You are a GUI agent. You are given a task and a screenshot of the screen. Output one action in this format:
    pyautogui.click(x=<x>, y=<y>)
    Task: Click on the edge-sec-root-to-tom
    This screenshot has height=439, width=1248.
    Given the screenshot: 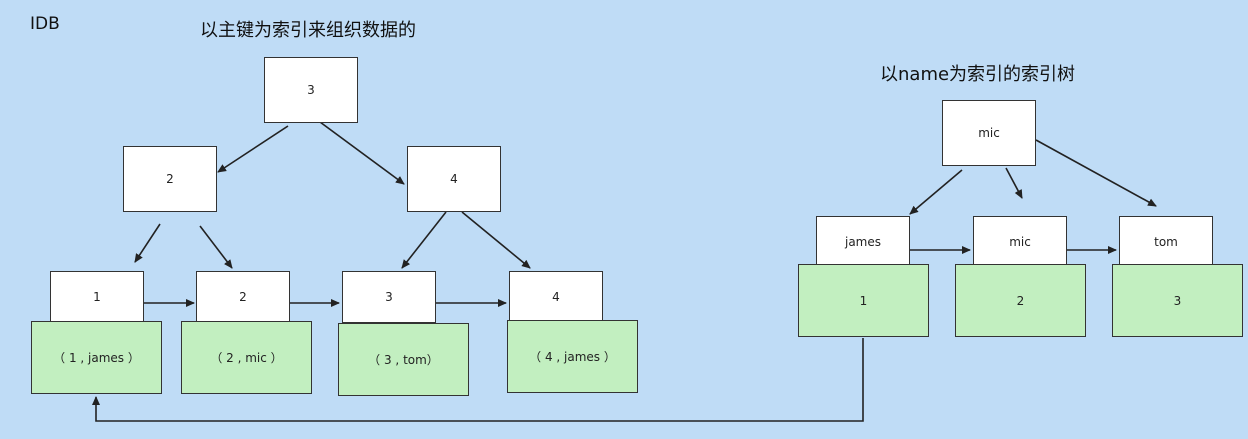 What is the action you would take?
    pyautogui.click(x=1096, y=173)
    